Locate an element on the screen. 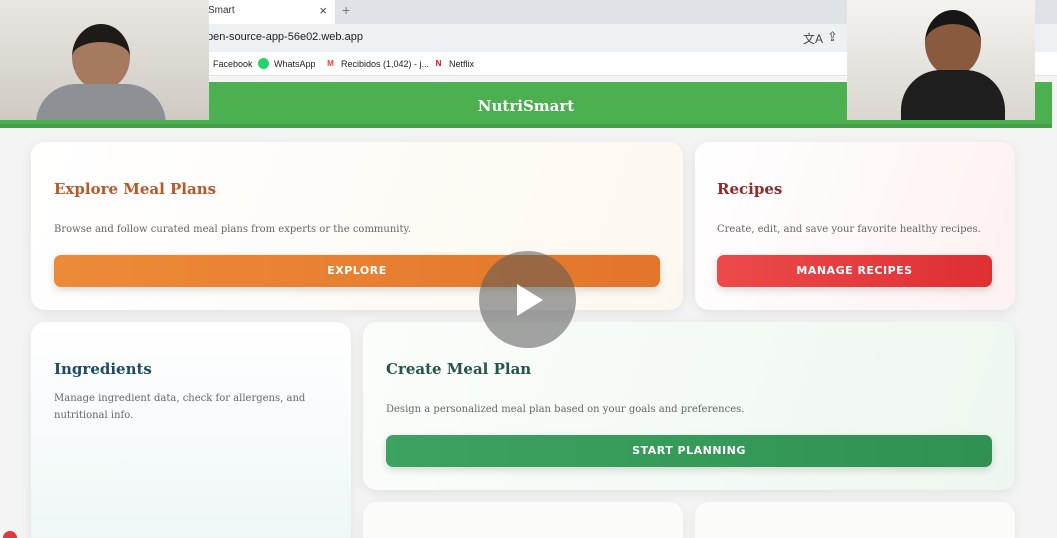 Image resolution: width=1057 pixels, height=538 pixels. webcam-overlay-right is located at coordinates (941, 60).